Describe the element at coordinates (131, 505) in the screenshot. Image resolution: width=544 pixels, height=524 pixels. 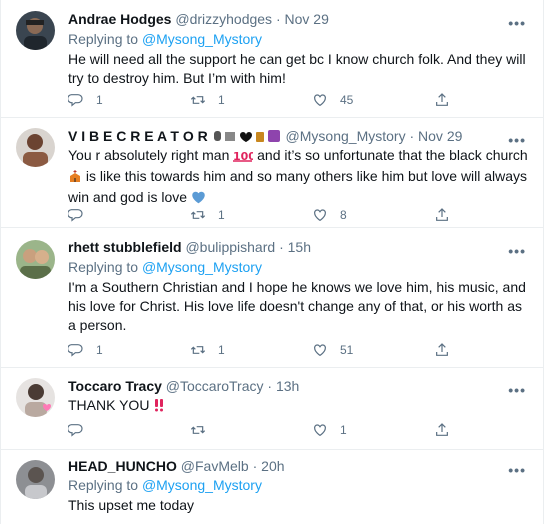
I see `tweet-text: This upset me today` at that location.